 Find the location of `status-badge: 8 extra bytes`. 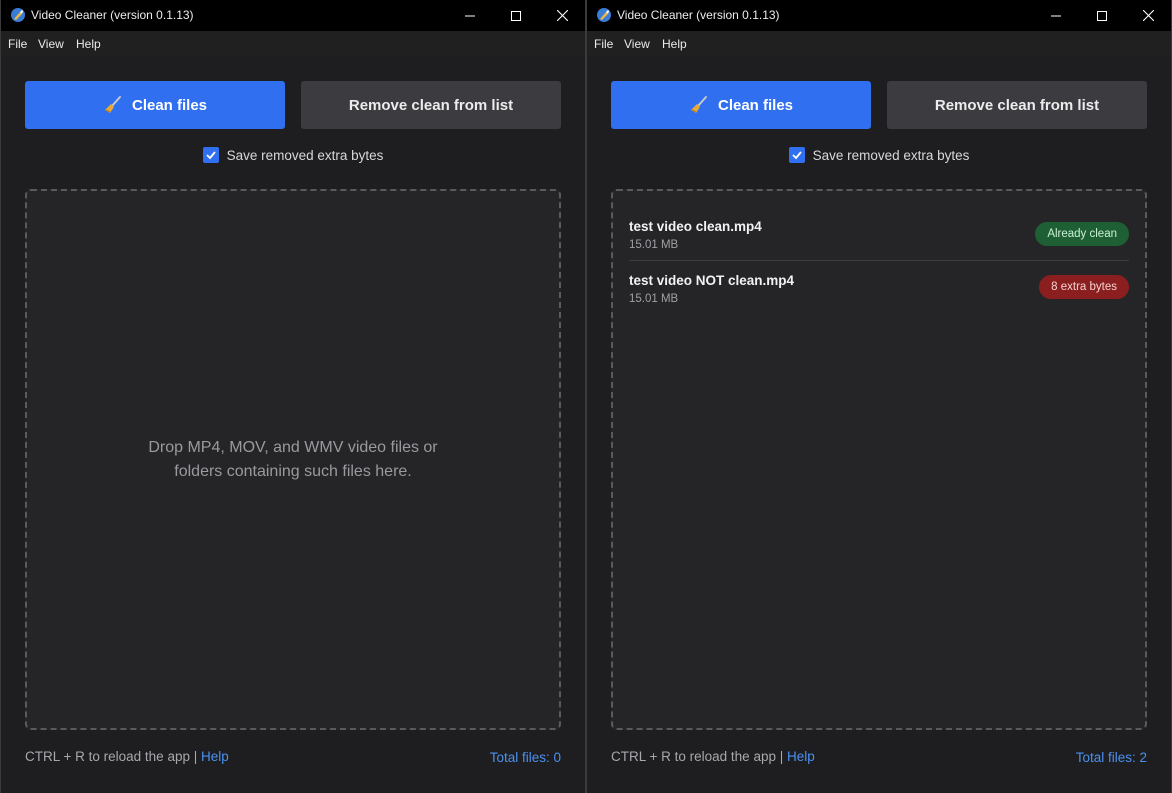

status-badge: 8 extra bytes is located at coordinates (1084, 287).